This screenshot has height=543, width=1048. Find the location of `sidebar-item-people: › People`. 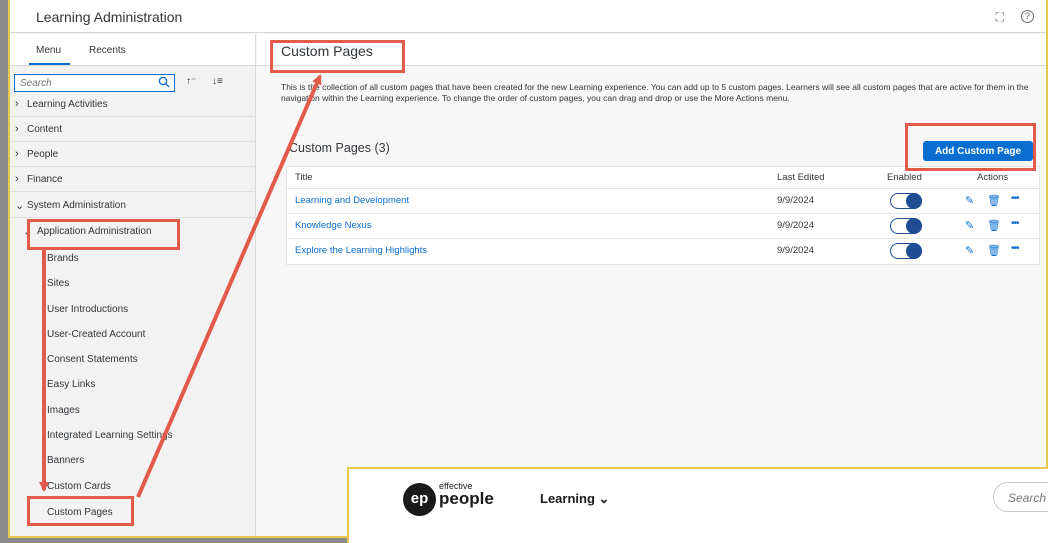

sidebar-item-people: › People is located at coordinates (133, 155).